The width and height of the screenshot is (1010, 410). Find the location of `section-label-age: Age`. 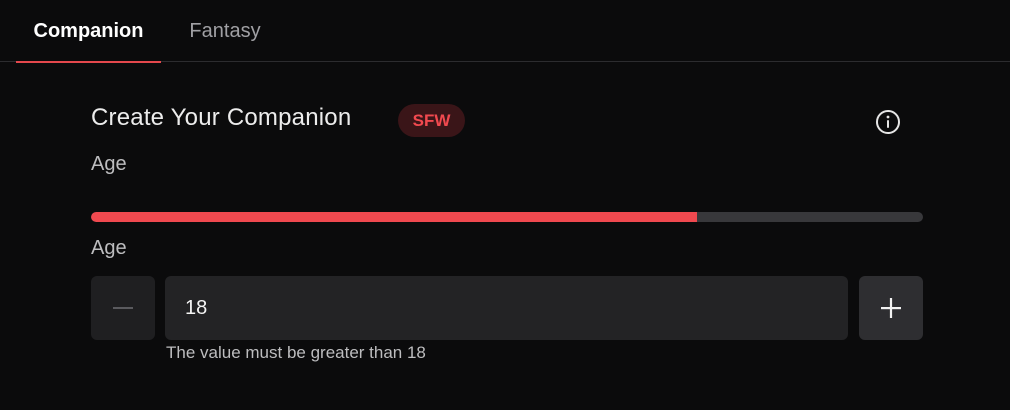

section-label-age: Age is located at coordinates (109, 164).